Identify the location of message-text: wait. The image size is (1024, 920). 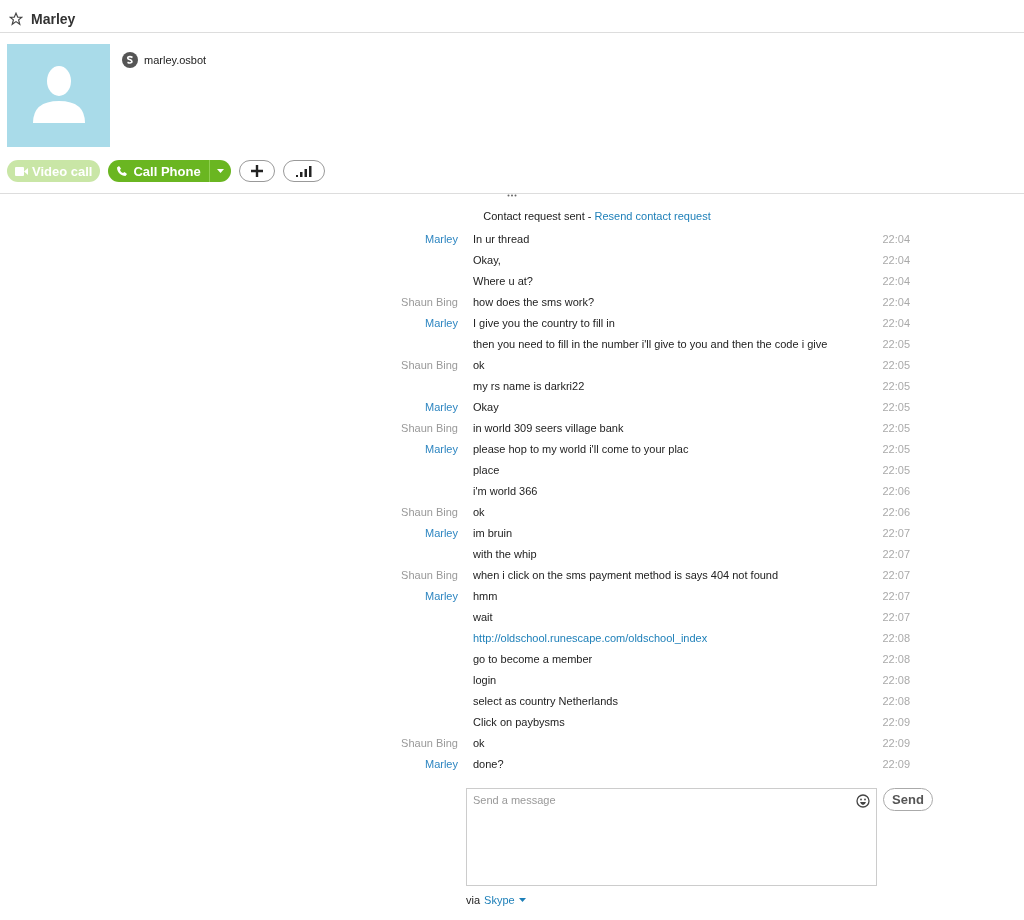
(483, 616).